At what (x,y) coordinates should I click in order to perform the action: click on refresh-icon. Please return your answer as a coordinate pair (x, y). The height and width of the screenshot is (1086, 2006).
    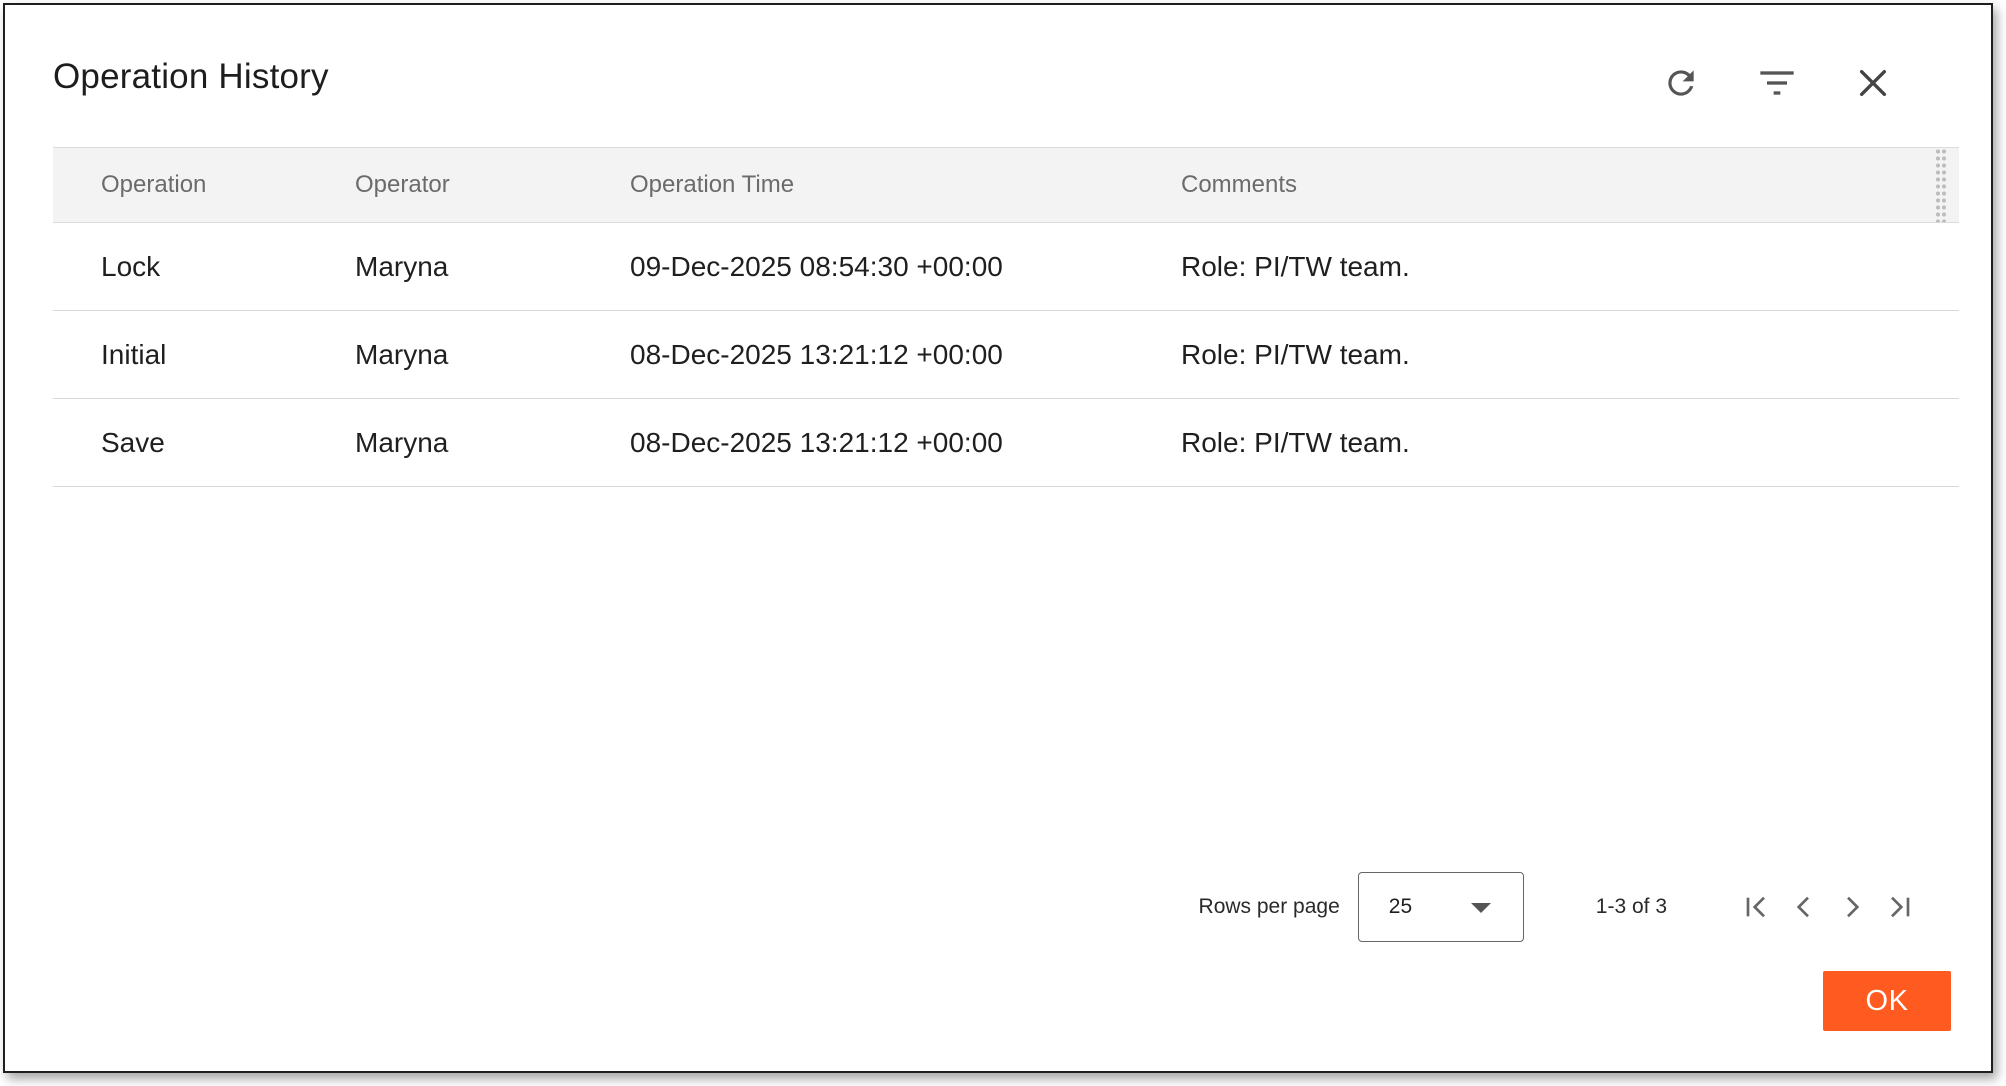
    Looking at the image, I should click on (1681, 83).